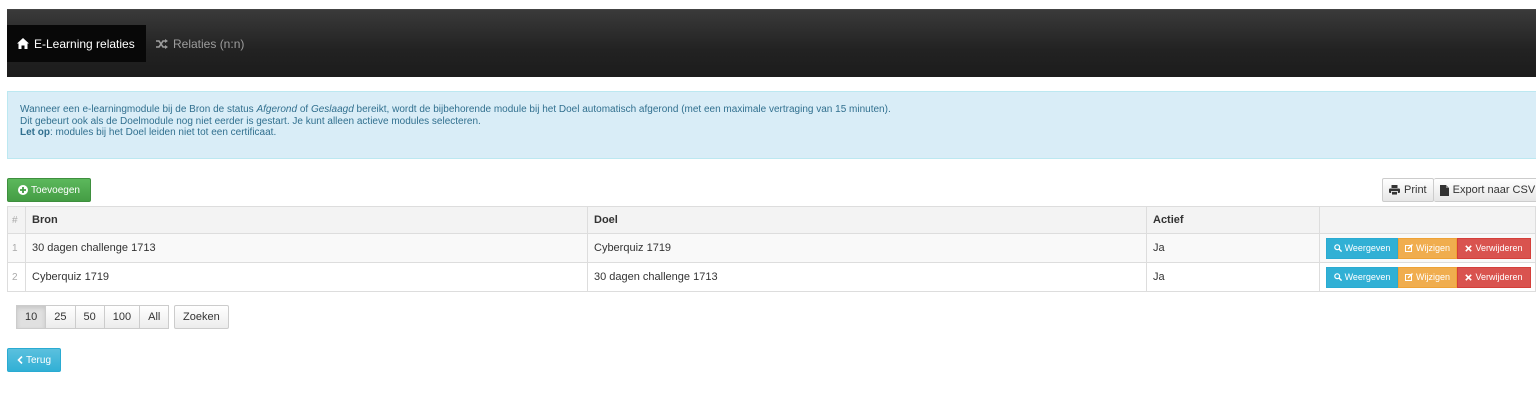  What do you see at coordinates (867, 277) in the screenshot?
I see `cell-doel: 30 dagen challenge 1713` at bounding box center [867, 277].